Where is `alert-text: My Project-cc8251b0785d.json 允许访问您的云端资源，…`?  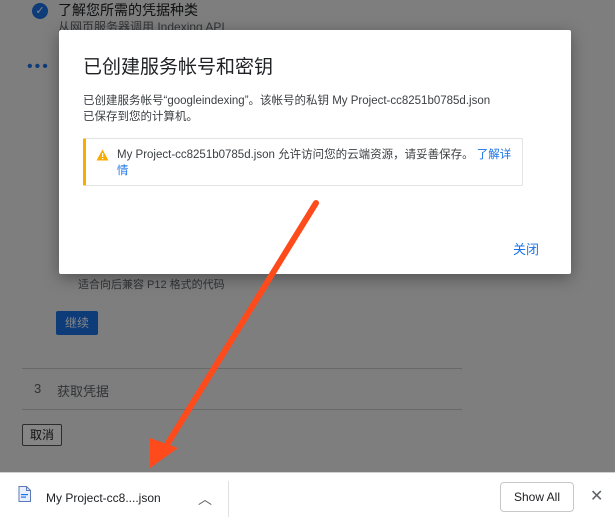 alert-text: My Project-cc8251b0785d.json 允许访问您的云端资源，… is located at coordinates (317, 163).